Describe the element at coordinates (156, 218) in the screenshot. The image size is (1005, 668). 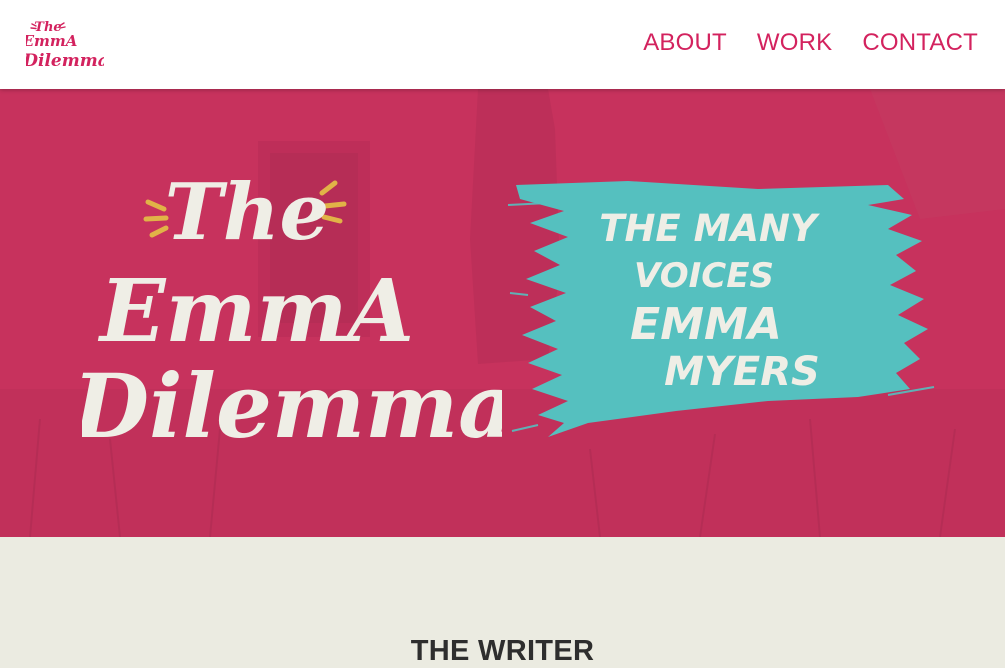
I see `sparkle-left-icon` at that location.